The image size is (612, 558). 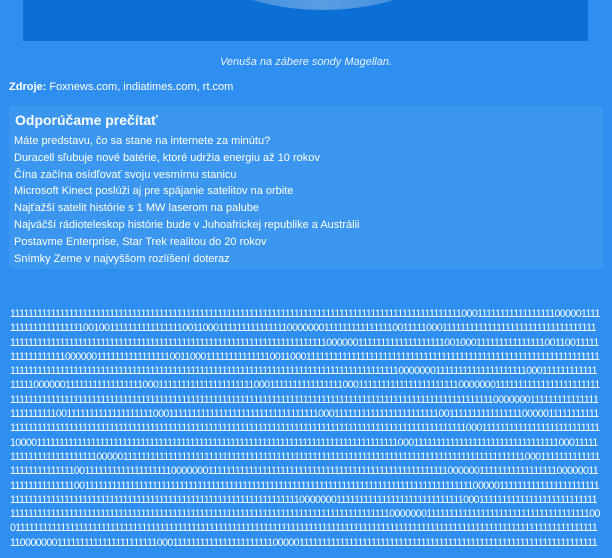 I want to click on source-label: Zdroje:, so click(x=28, y=87).